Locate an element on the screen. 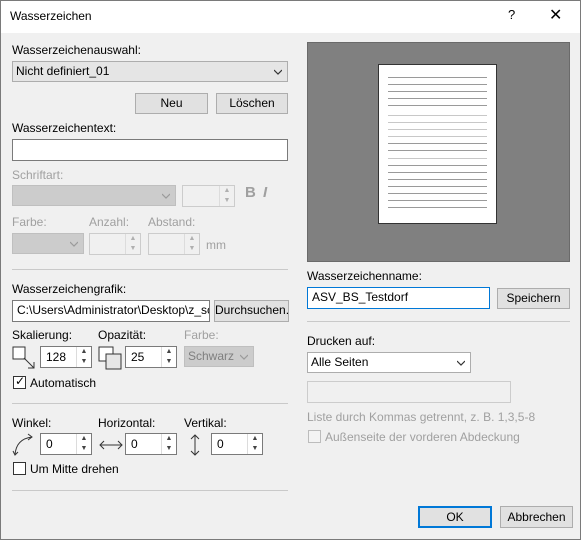 This screenshot has width=581, height=540. scale-stepper: 128 ▲ ▼ is located at coordinates (66, 357).